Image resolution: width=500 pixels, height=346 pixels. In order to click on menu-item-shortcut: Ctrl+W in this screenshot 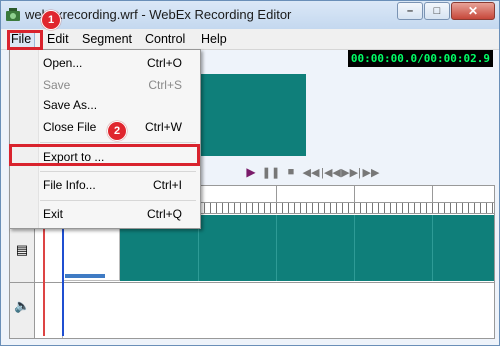, I will do `click(163, 127)`.